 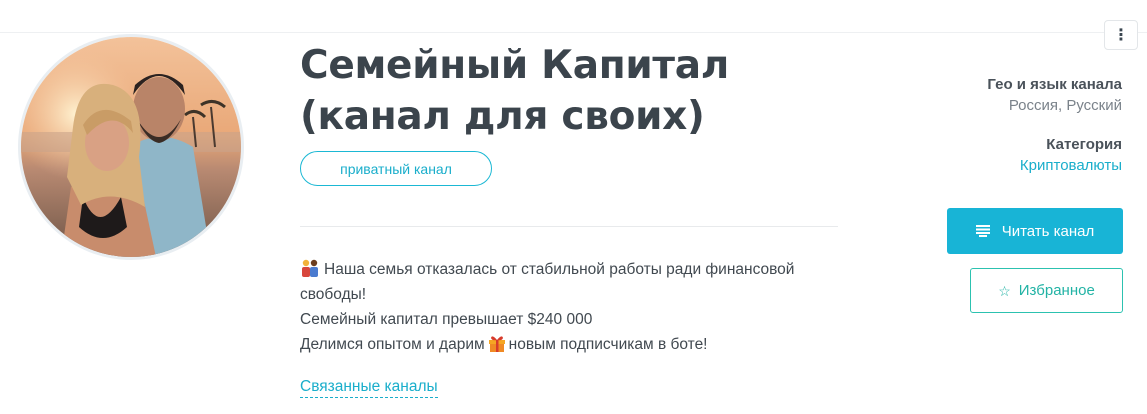 I want to click on private-channel-badge: приватный канал, so click(x=396, y=168).